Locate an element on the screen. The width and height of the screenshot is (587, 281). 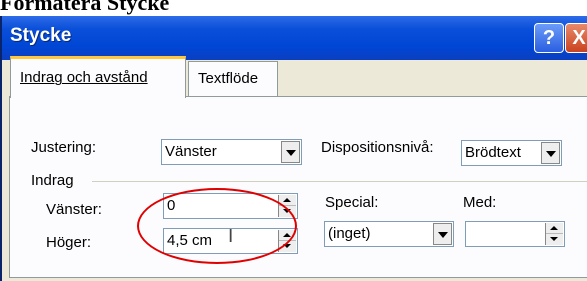
question-mark-icon: ? is located at coordinates (549, 38).